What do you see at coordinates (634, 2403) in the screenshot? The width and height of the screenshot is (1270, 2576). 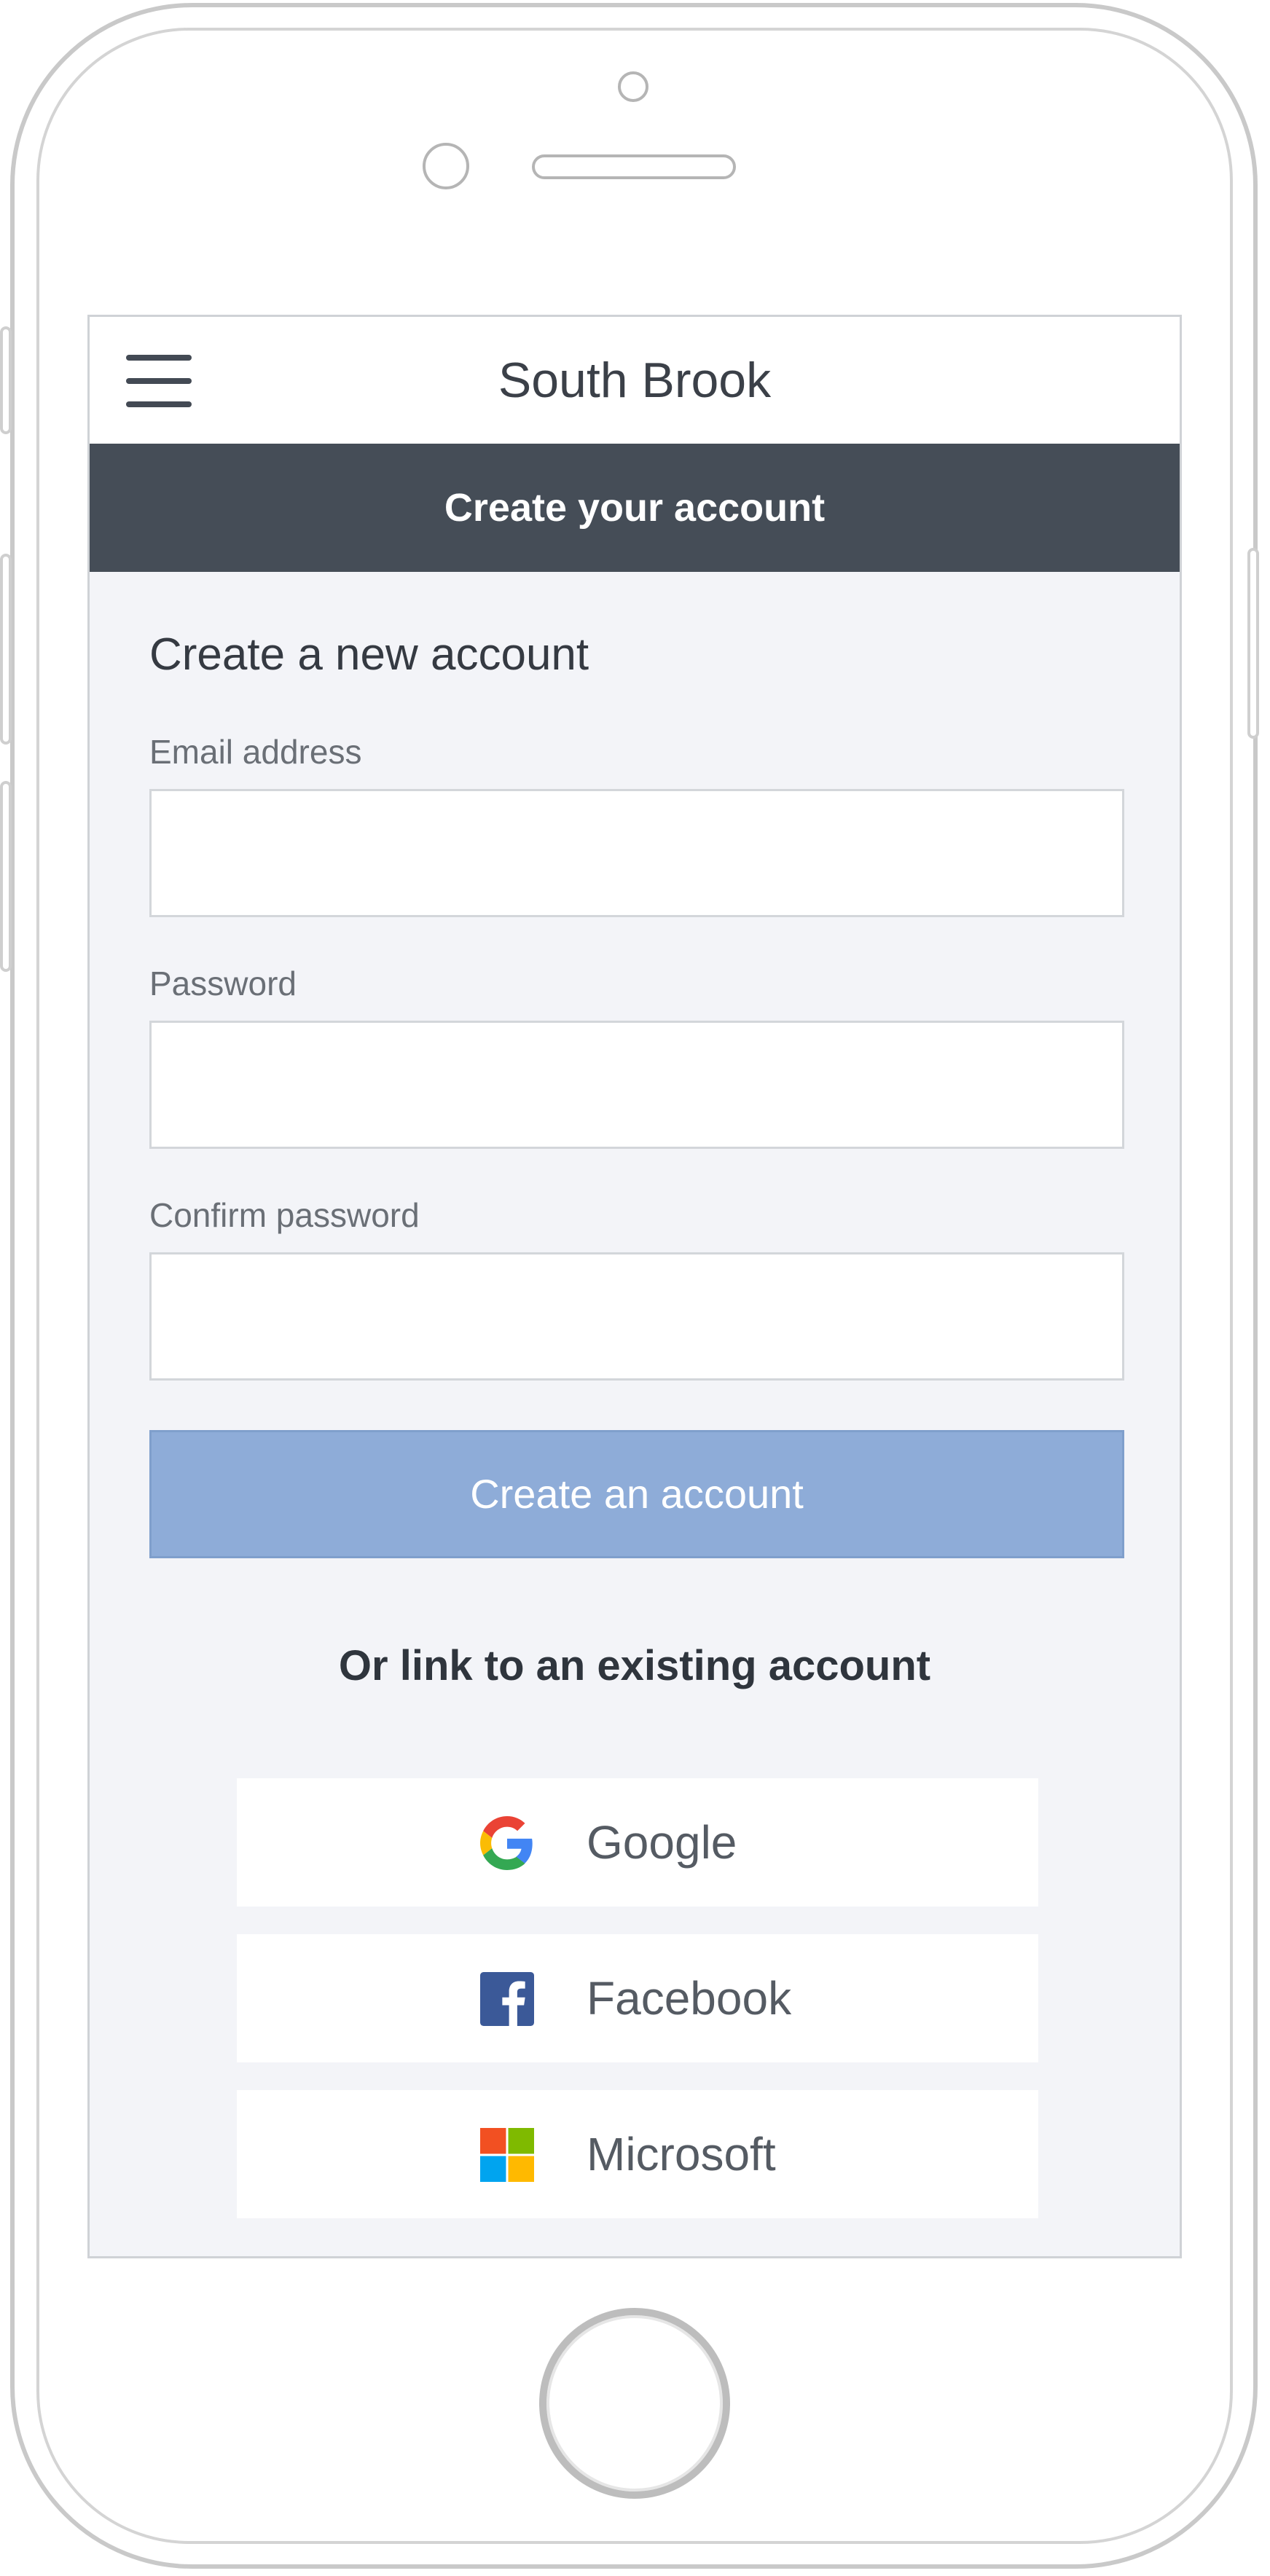 I see `home-button` at bounding box center [634, 2403].